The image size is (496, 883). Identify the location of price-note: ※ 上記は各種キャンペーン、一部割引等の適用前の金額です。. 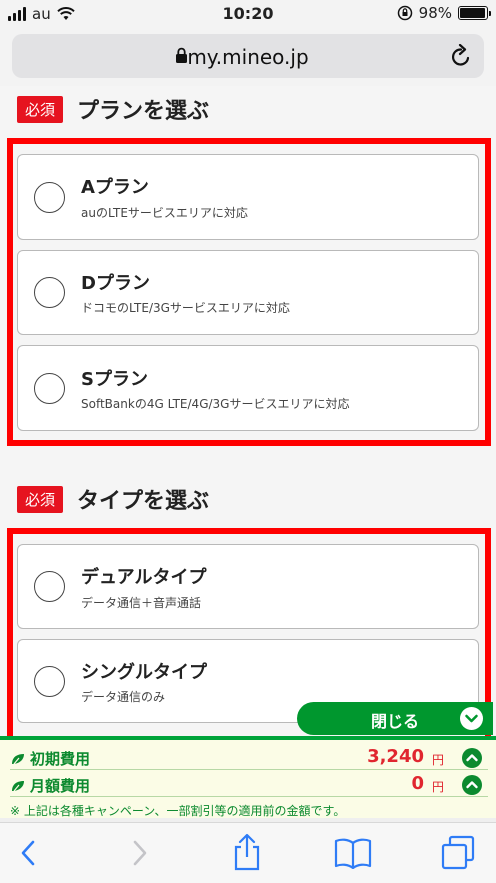
(178, 811).